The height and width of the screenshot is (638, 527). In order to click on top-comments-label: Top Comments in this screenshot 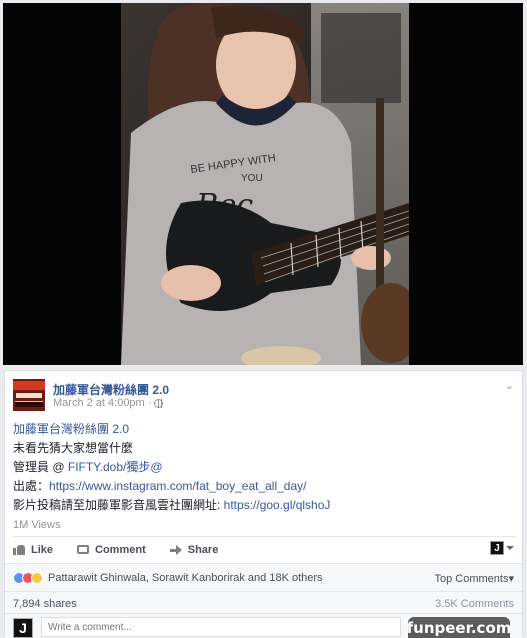, I will do `click(471, 579)`.